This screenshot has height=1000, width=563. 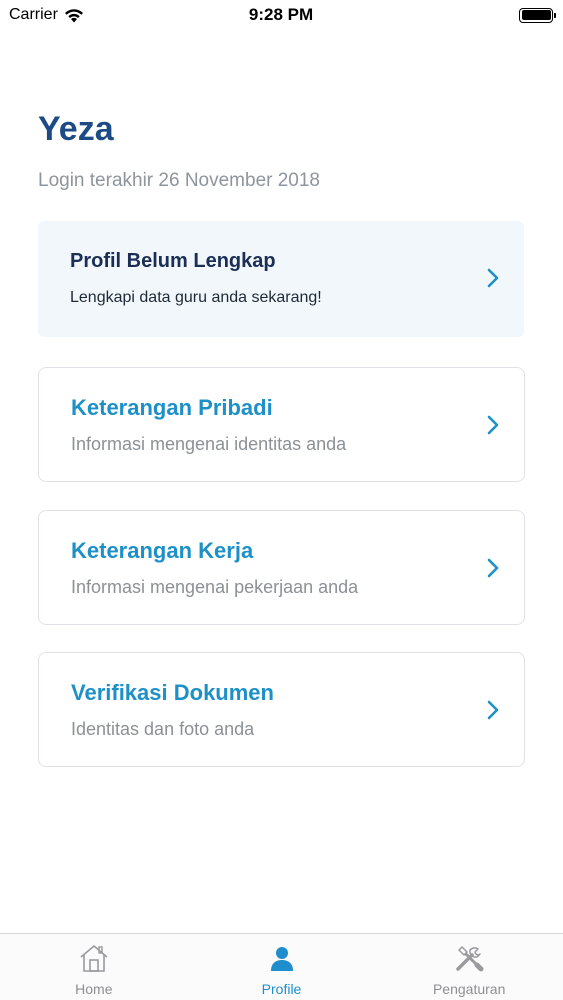 I want to click on last-login-text: Login terakhir 26 November 2018, so click(x=179, y=180).